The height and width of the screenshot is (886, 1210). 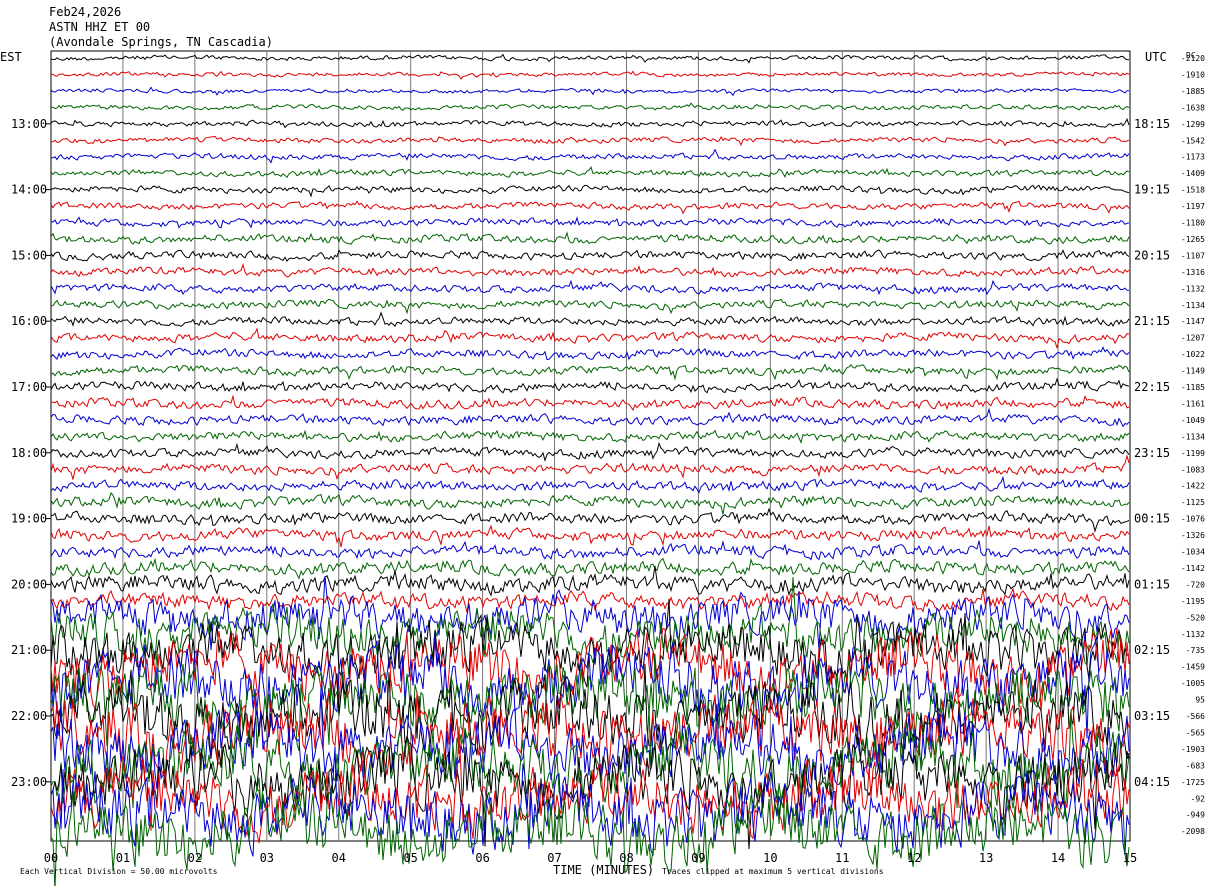 What do you see at coordinates (1130, 858) in the screenshot?
I see `x-tick-label: 15` at bounding box center [1130, 858].